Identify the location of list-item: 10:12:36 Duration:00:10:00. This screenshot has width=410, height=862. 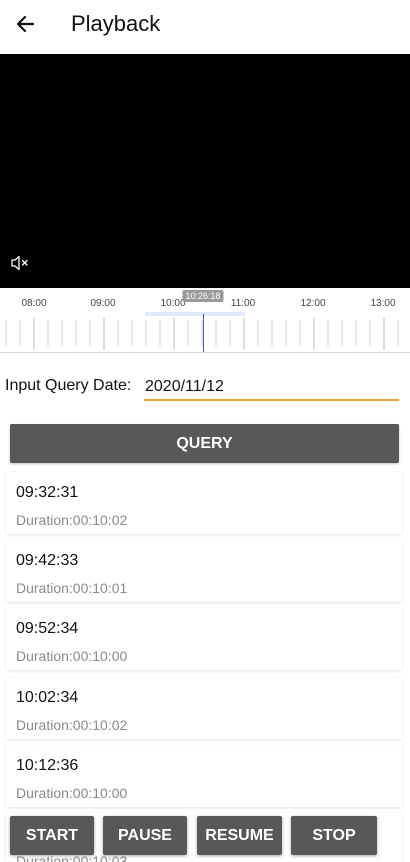
(204, 776).